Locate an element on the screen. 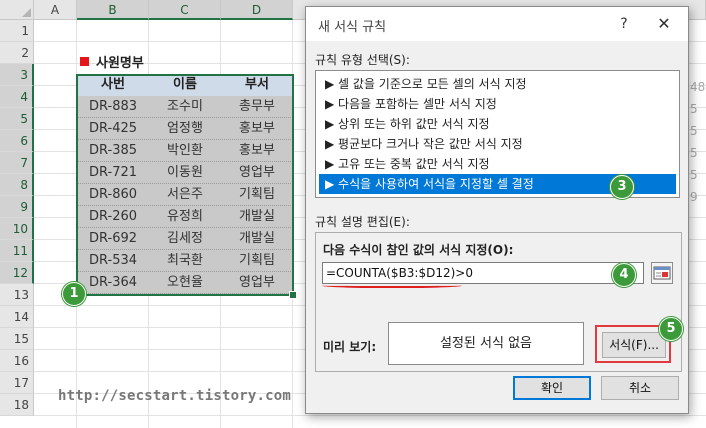  row-header: 13 is located at coordinates (17, 295).